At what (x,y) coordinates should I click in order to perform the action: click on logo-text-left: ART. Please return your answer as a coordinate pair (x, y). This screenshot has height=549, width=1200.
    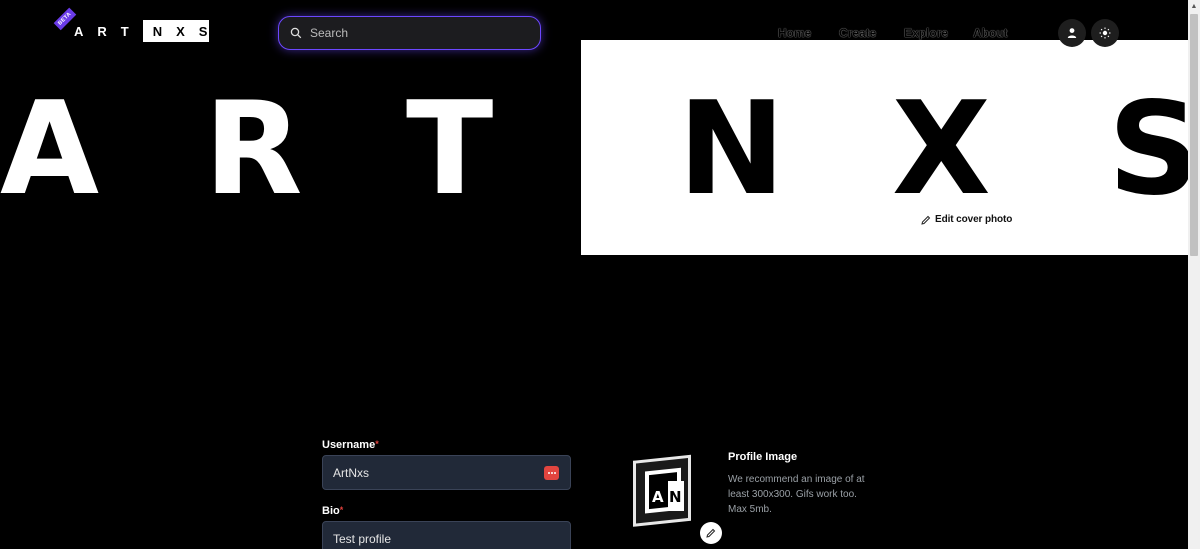
    Looking at the image, I should click on (108, 31).